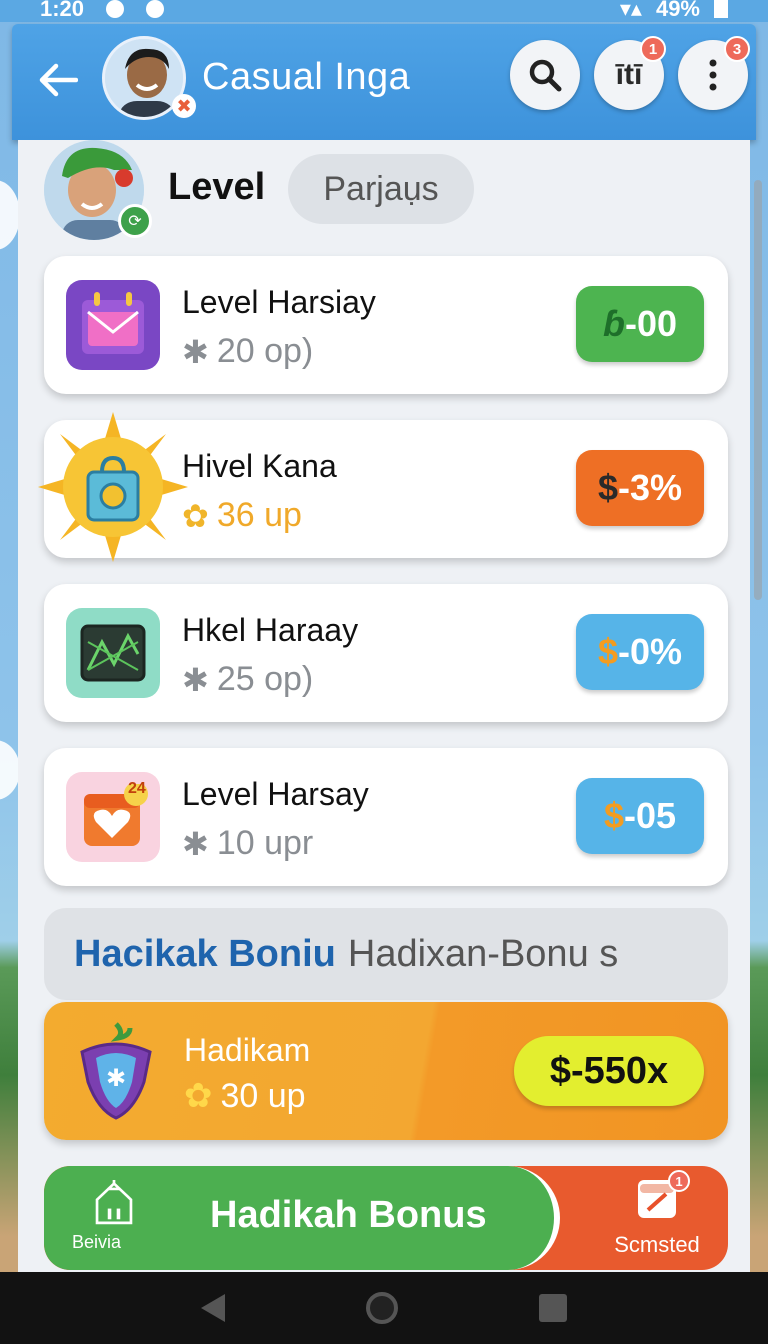  What do you see at coordinates (265, 351) in the screenshot?
I see `reward-text: 20 op)` at bounding box center [265, 351].